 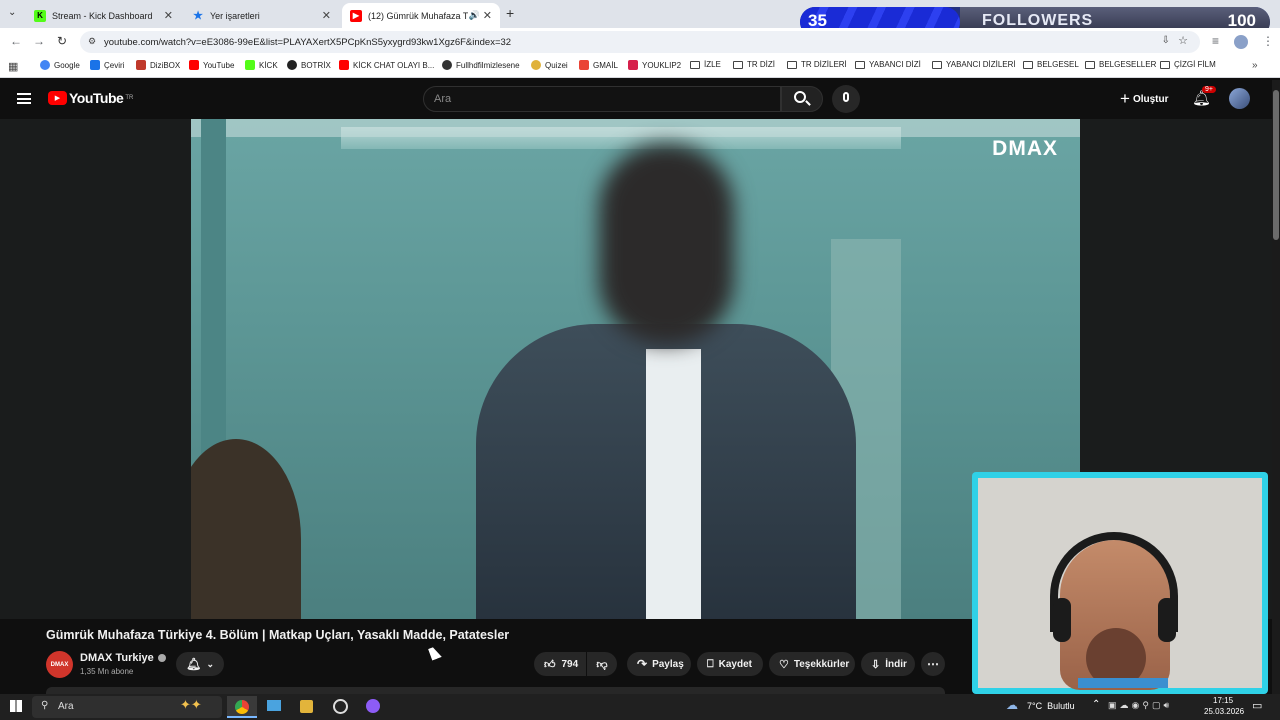 What do you see at coordinates (40, 15) in the screenshot?
I see `kick-favicon-icon: K` at bounding box center [40, 15].